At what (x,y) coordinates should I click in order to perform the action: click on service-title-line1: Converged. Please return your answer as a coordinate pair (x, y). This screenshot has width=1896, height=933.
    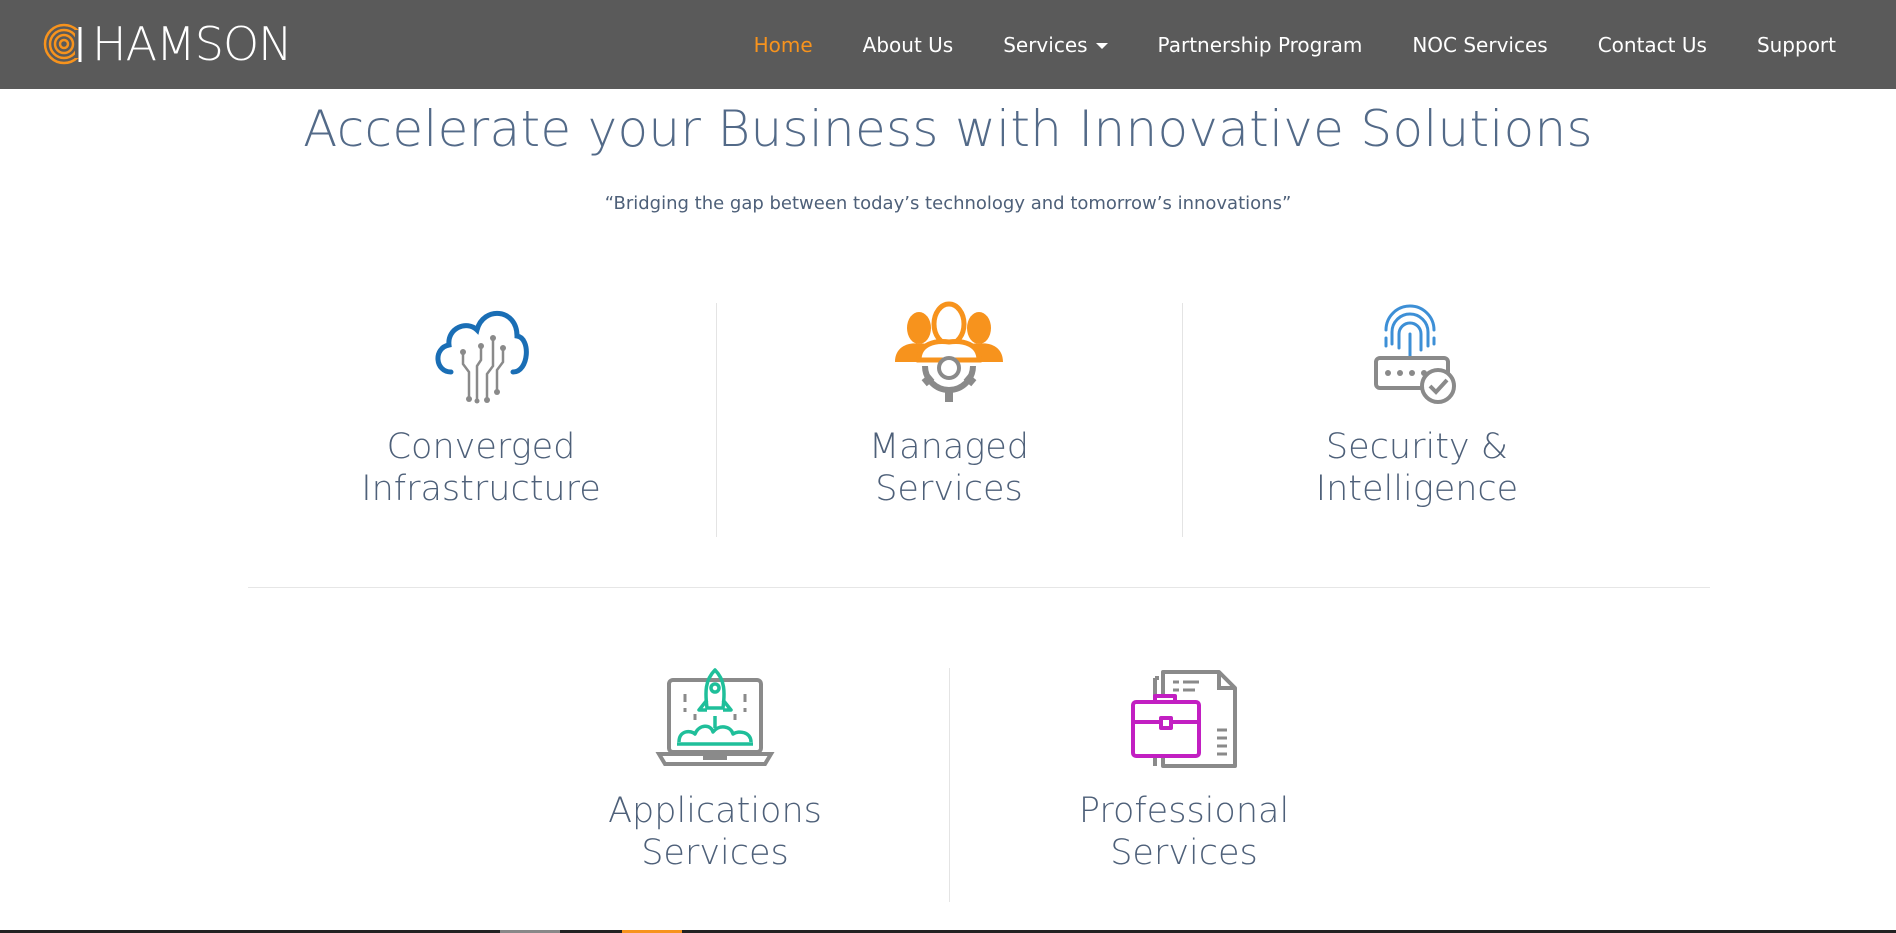
    Looking at the image, I should click on (481, 447).